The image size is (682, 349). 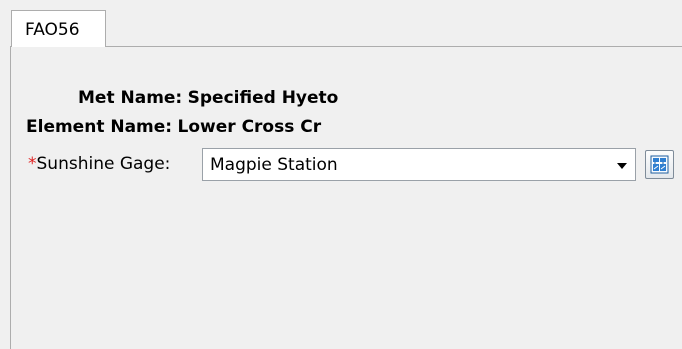 I want to click on met-name-row: Met Name: Specified Hyeto, so click(x=208, y=98).